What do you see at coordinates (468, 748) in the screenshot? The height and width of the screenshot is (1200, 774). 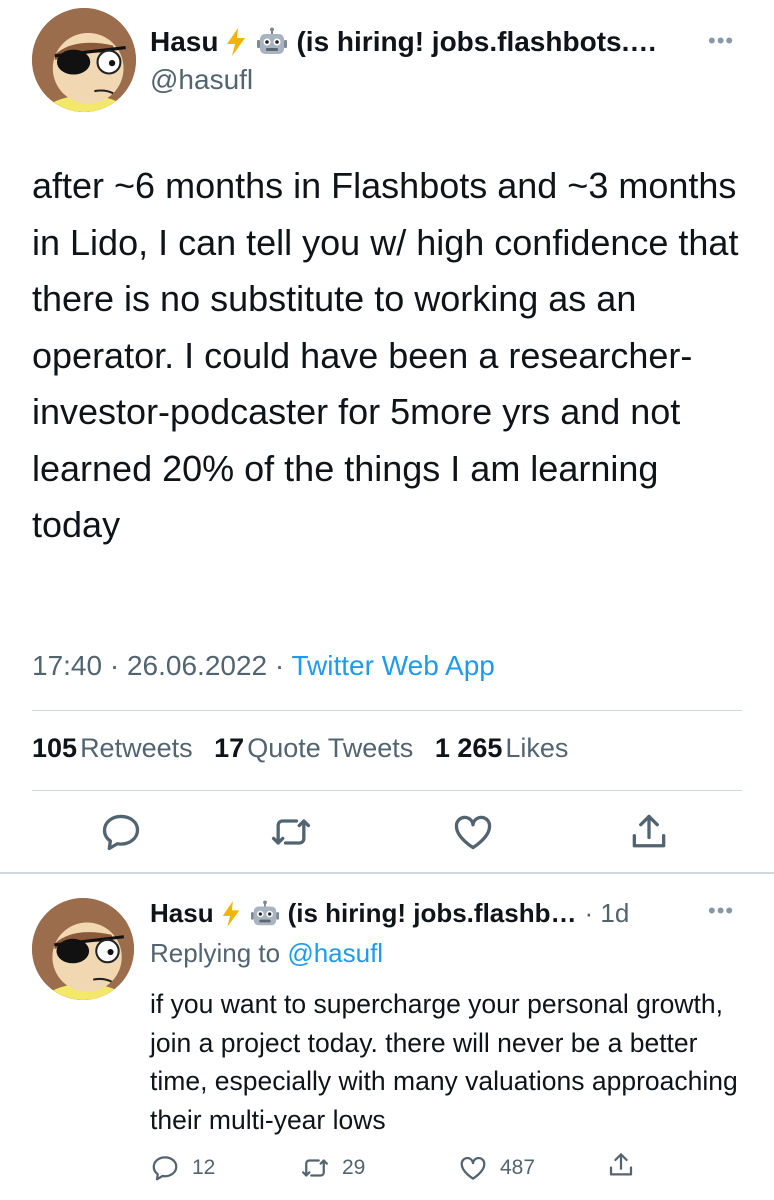 I see `likes-count: 1 265` at bounding box center [468, 748].